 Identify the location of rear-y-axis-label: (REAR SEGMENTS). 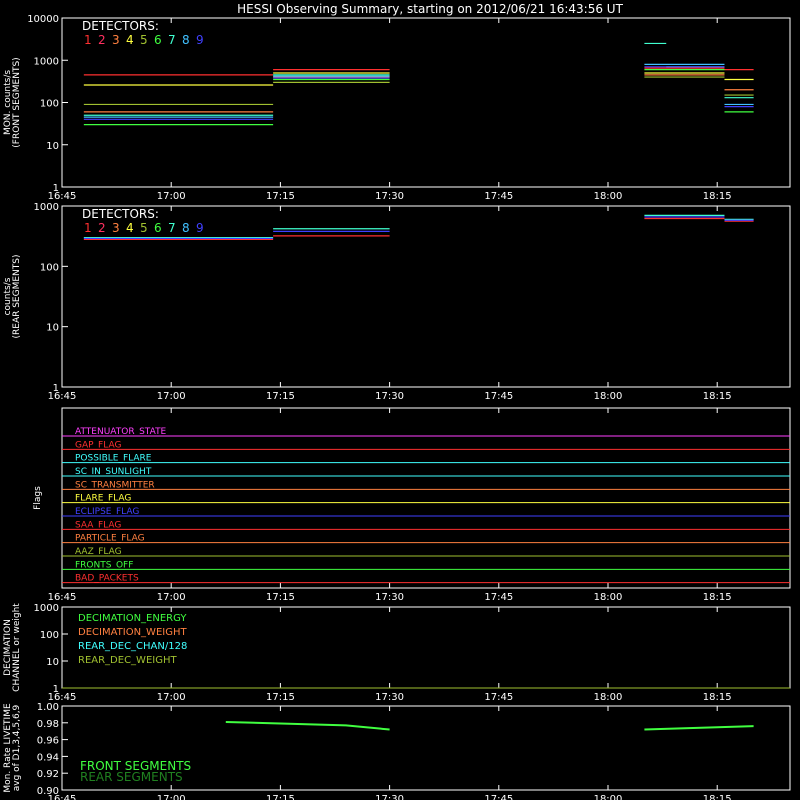
(17, 296).